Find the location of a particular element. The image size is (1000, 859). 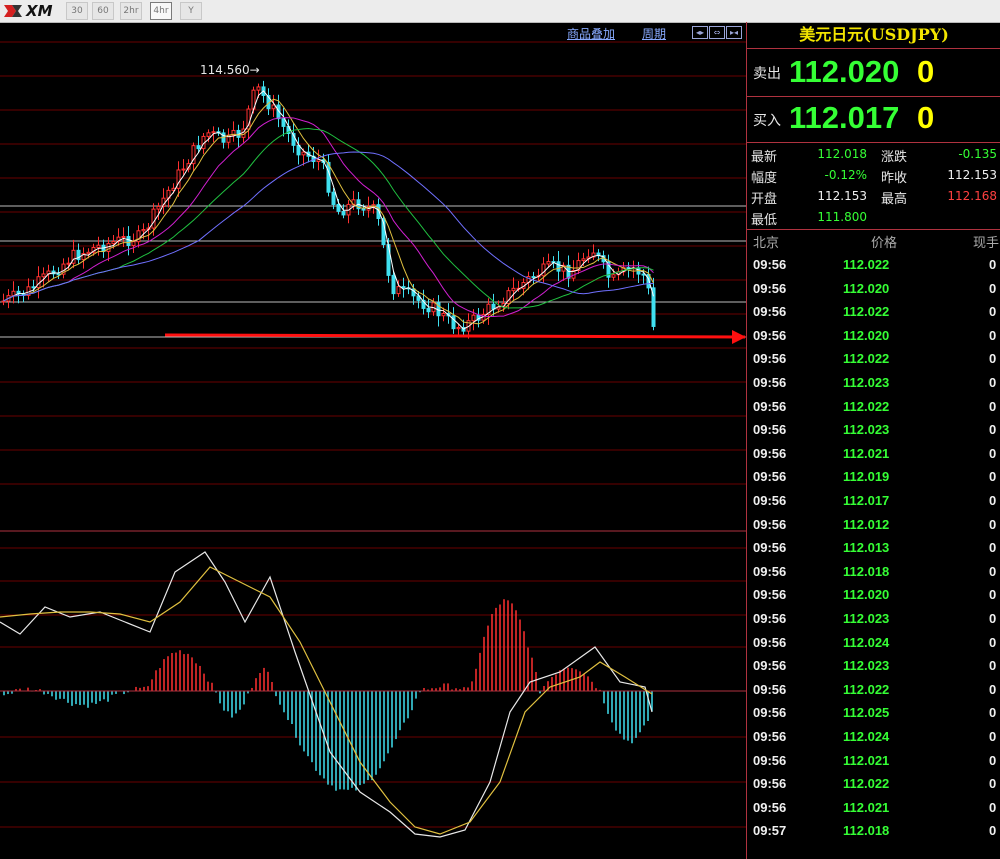

stat-value-low: 111.800 is located at coordinates (842, 217).